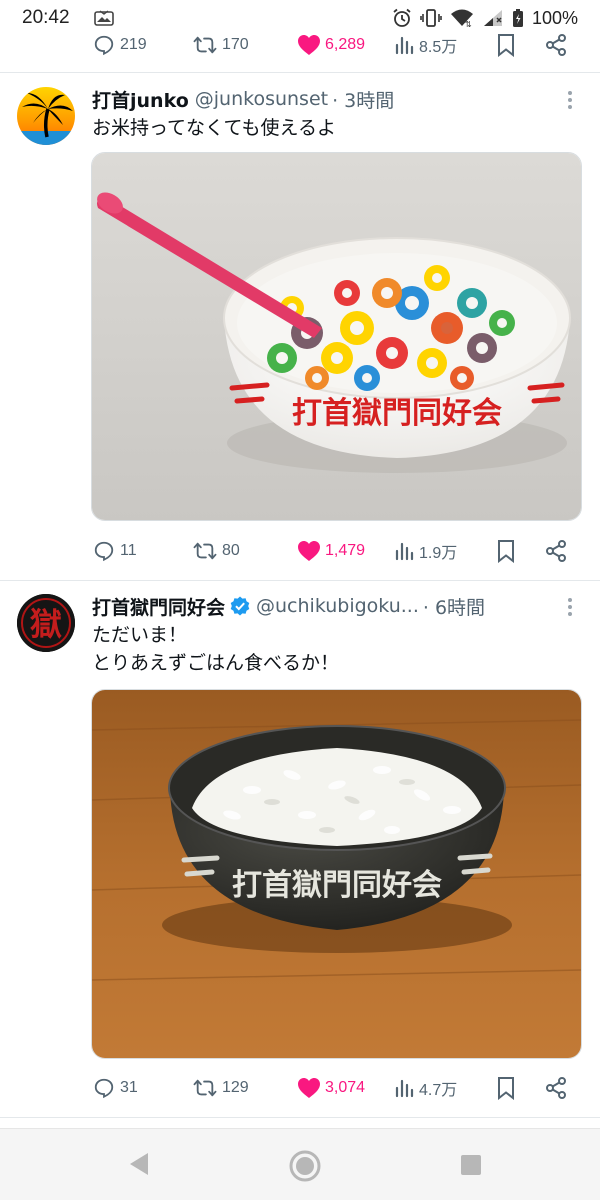 Image resolution: width=600 pixels, height=1200 pixels. What do you see at coordinates (214, 128) in the screenshot?
I see `tweet-text: お米持ってなくても使えるよ` at bounding box center [214, 128].